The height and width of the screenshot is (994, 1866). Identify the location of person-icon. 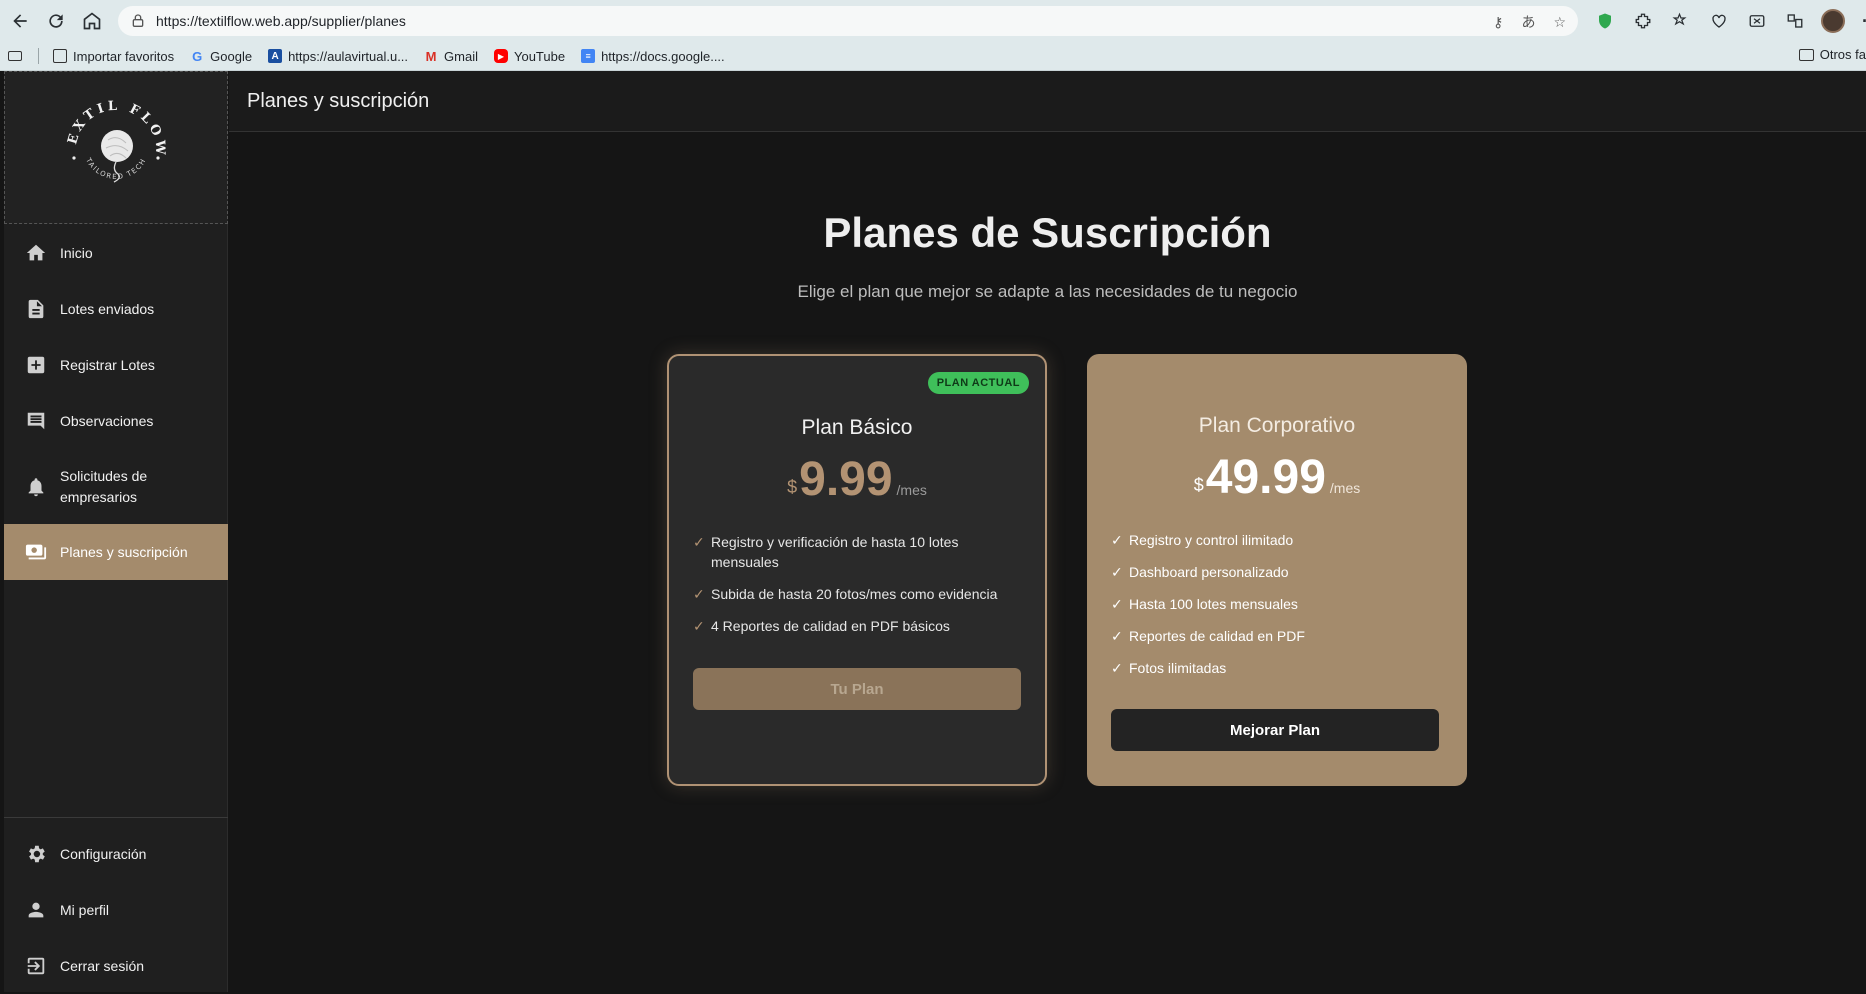
(36, 910).